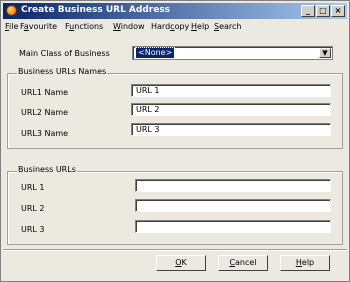 The image size is (350, 282). I want to click on close-button: ×, so click(338, 11).